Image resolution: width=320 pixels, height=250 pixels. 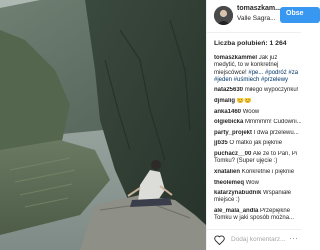 What do you see at coordinates (250, 43) in the screenshot?
I see `likes-count: Liczba polubień: 1 264` at bounding box center [250, 43].